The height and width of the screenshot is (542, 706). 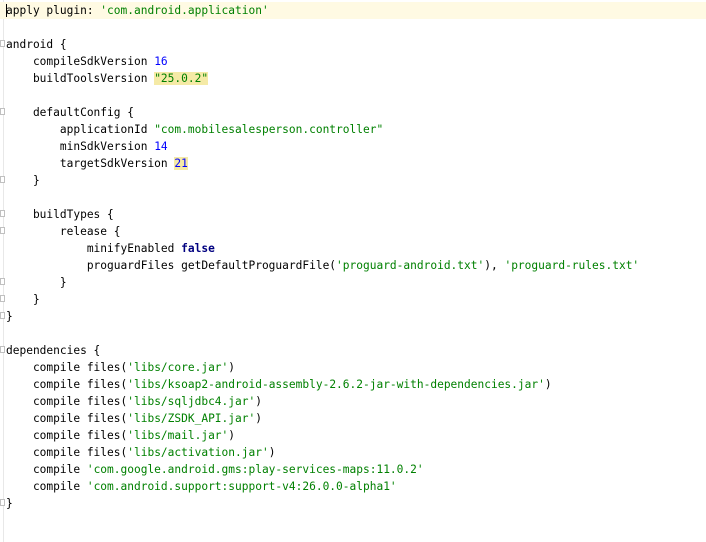 I want to click on code-line-4: compileSdkVersion 16, so click(x=353, y=61).